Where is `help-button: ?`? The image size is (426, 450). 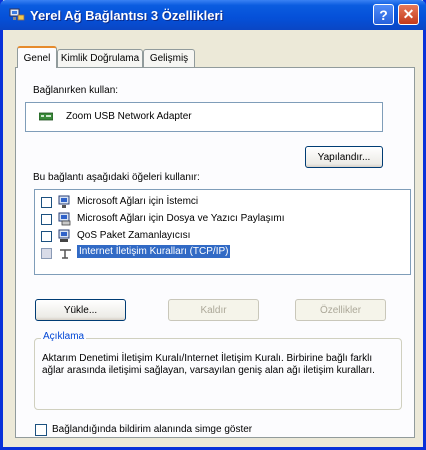 help-button: ? is located at coordinates (383, 14).